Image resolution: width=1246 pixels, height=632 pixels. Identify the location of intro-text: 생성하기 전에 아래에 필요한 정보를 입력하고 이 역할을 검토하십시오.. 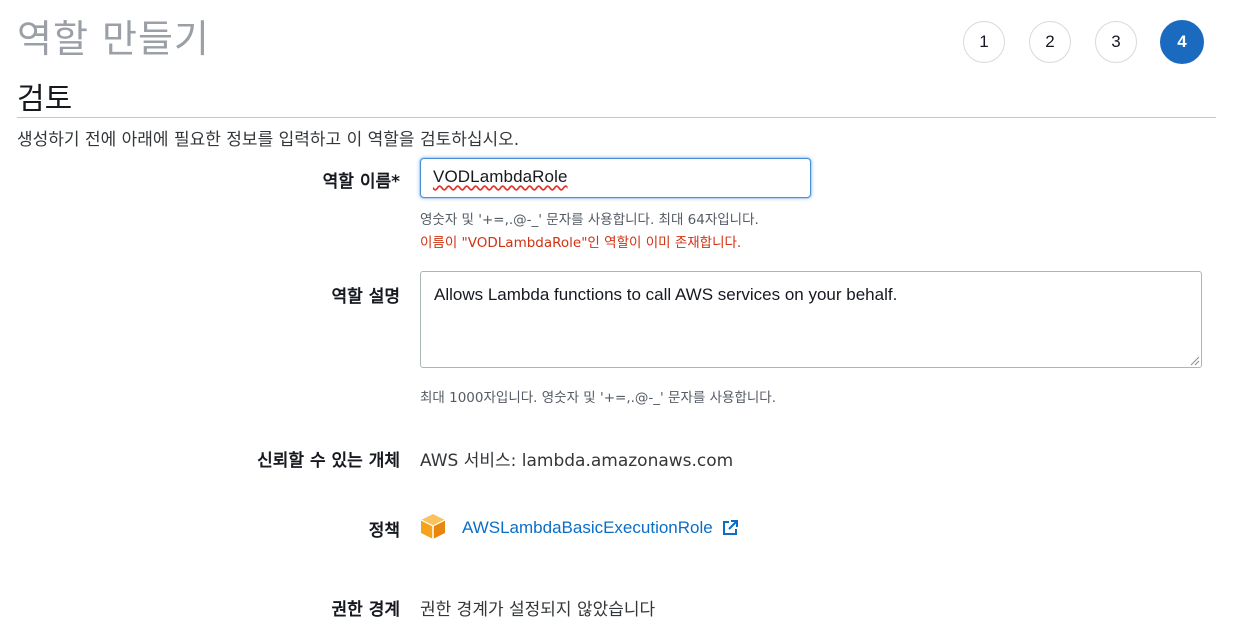
(268, 140).